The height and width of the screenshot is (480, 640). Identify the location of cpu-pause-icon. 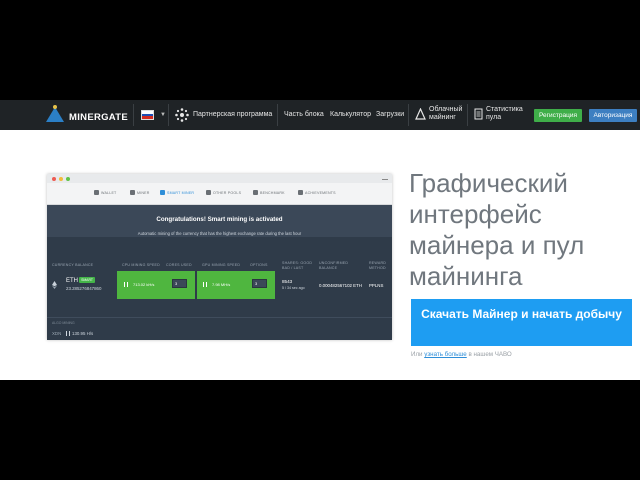
(126, 284).